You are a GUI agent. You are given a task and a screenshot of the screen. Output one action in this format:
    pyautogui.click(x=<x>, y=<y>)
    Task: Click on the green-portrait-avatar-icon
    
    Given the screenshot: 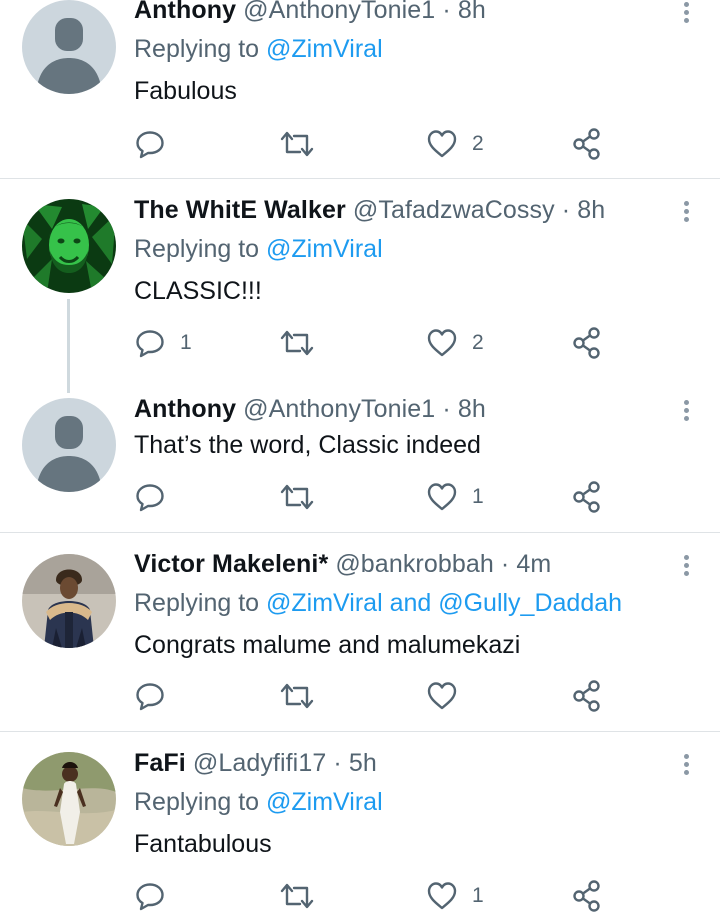 What is the action you would take?
    pyautogui.click(x=69, y=246)
    